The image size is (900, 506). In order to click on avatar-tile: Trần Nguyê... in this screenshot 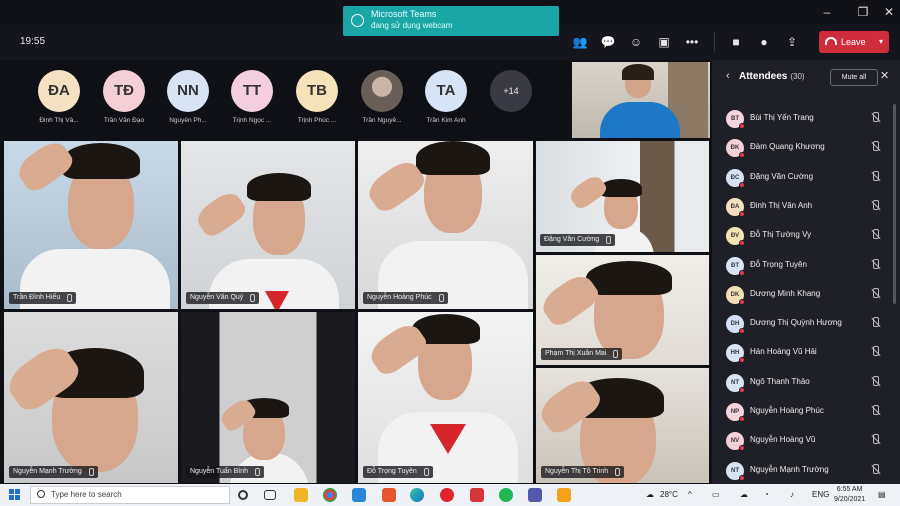, I will do `click(382, 97)`.